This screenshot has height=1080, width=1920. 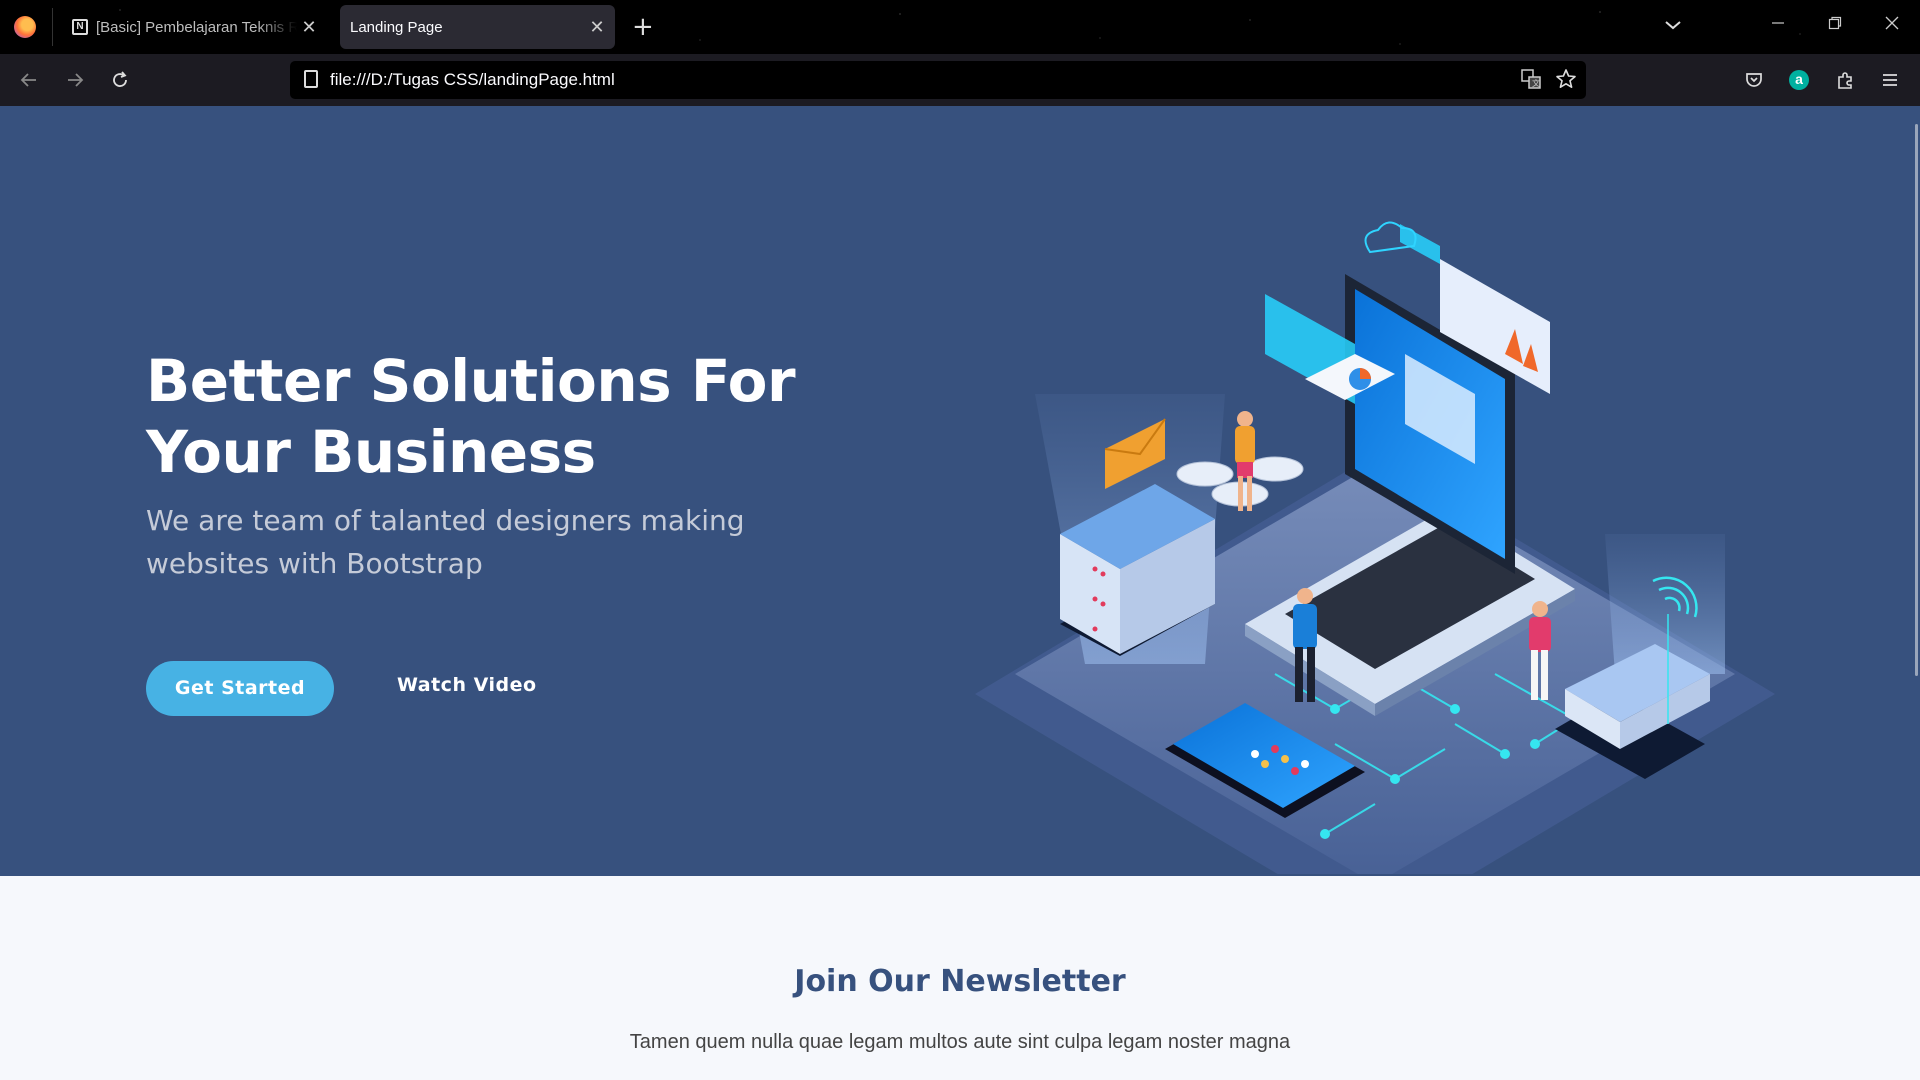 What do you see at coordinates (467, 685) in the screenshot?
I see `watch-video-button: Watch Video` at bounding box center [467, 685].